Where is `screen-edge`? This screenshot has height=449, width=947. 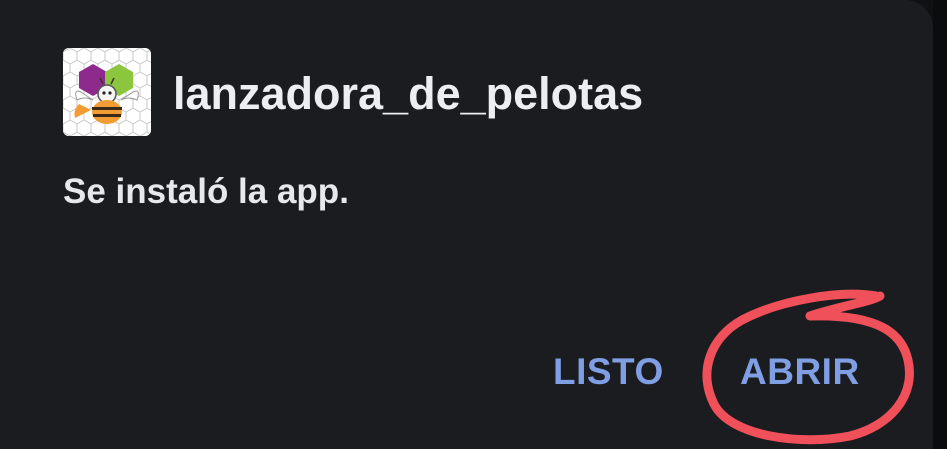
screen-edge is located at coordinates (940, 224).